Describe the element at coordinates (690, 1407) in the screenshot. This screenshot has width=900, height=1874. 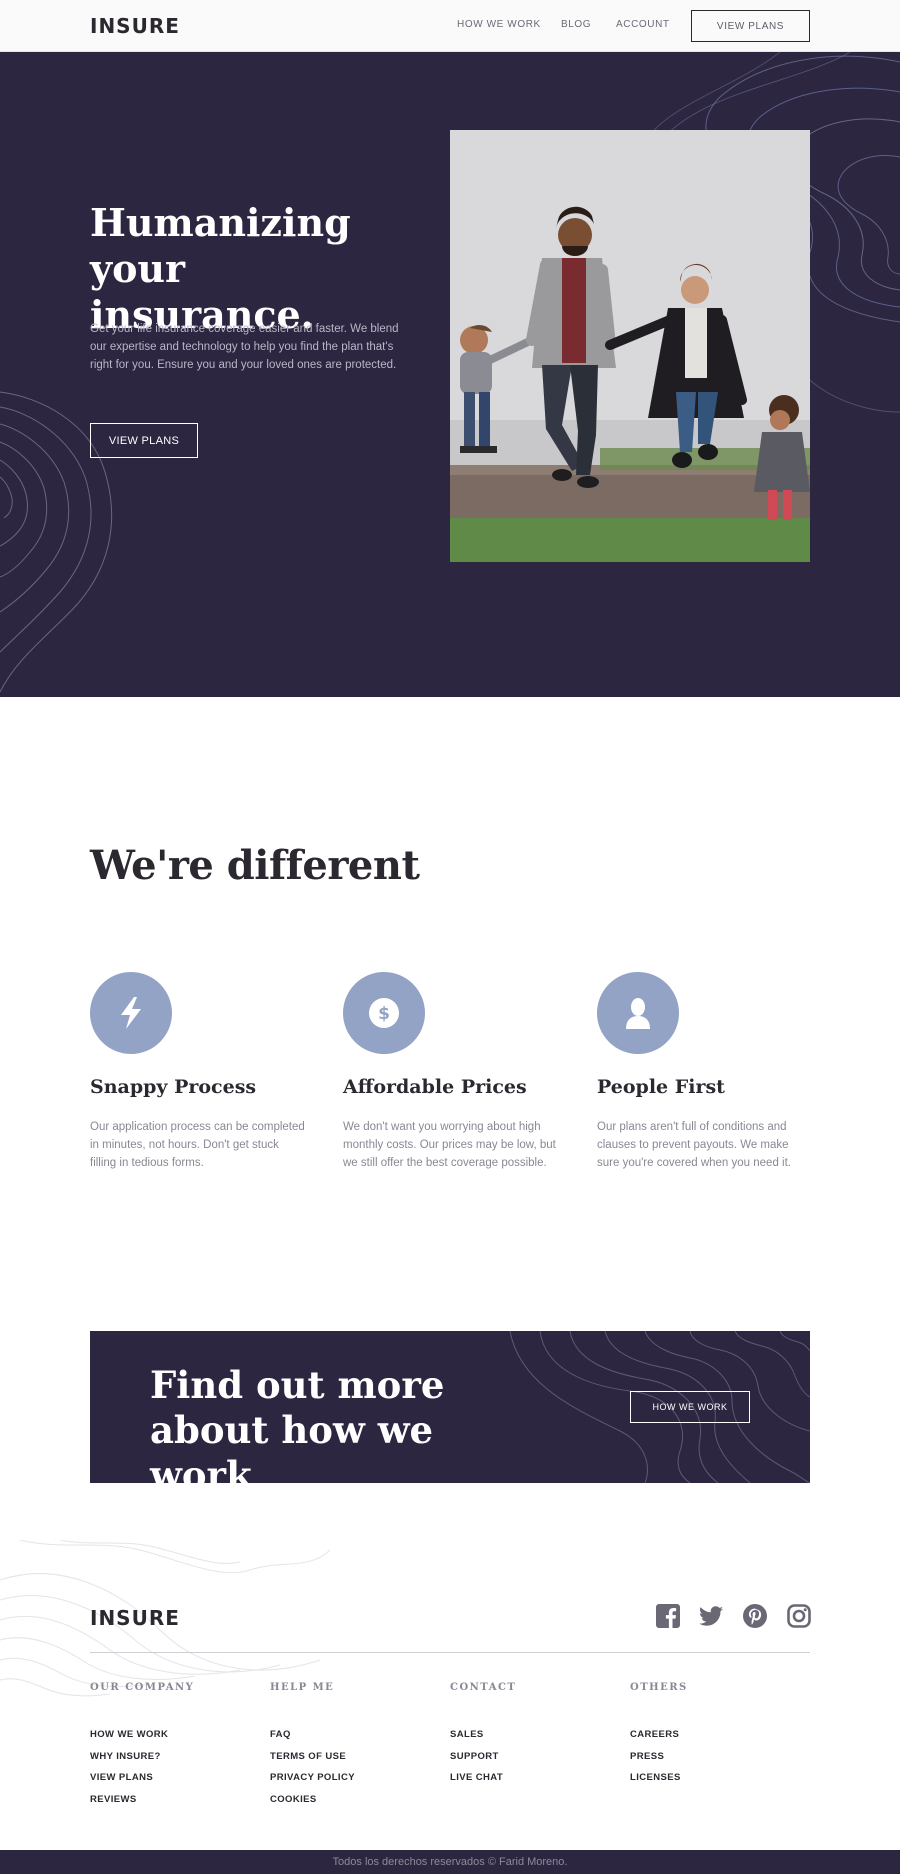
I see `cta-how-we-work-button: HOW WE WORK` at that location.